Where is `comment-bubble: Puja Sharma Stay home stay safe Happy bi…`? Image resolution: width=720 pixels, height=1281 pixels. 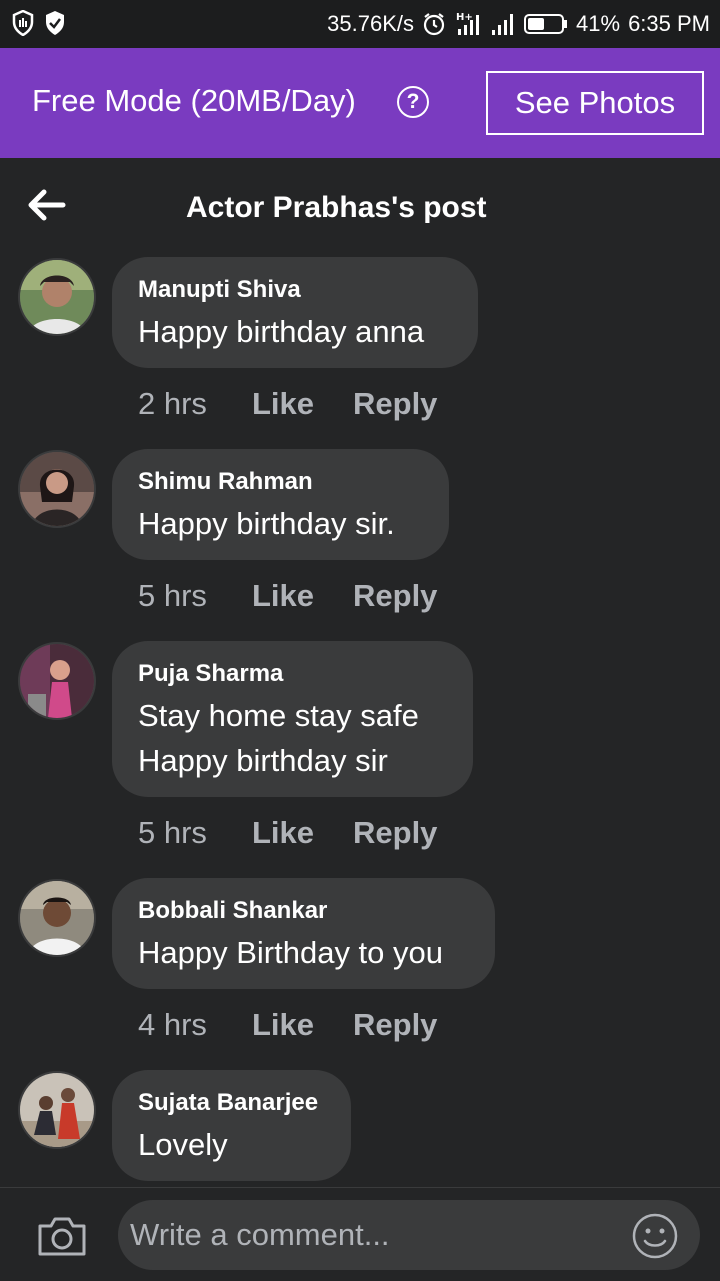 comment-bubble: Puja Sharma Stay home stay safe Happy bi… is located at coordinates (292, 719).